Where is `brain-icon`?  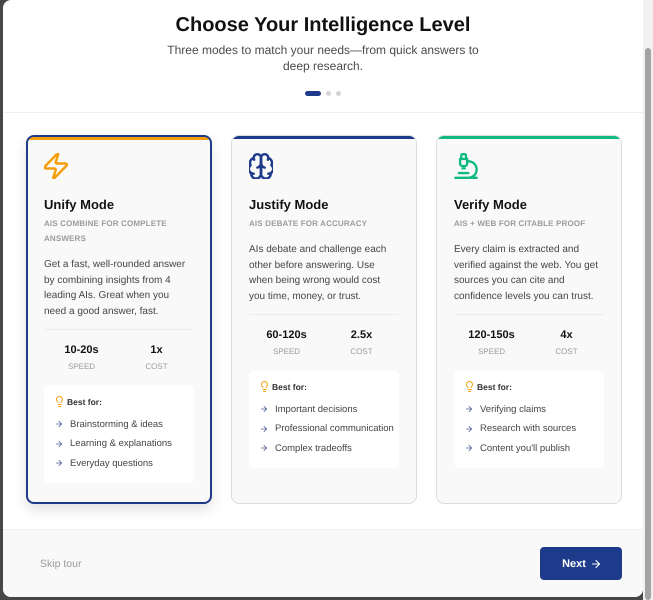 brain-icon is located at coordinates (261, 166).